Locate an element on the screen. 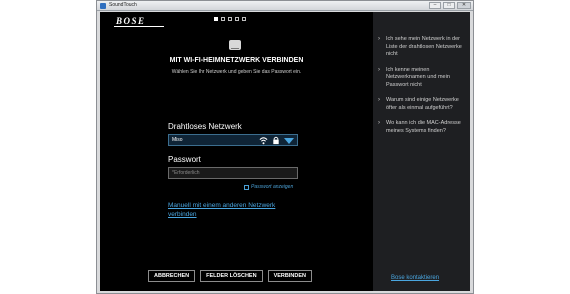 The image size is (570, 294). maximize-button: □ is located at coordinates (449, 5).